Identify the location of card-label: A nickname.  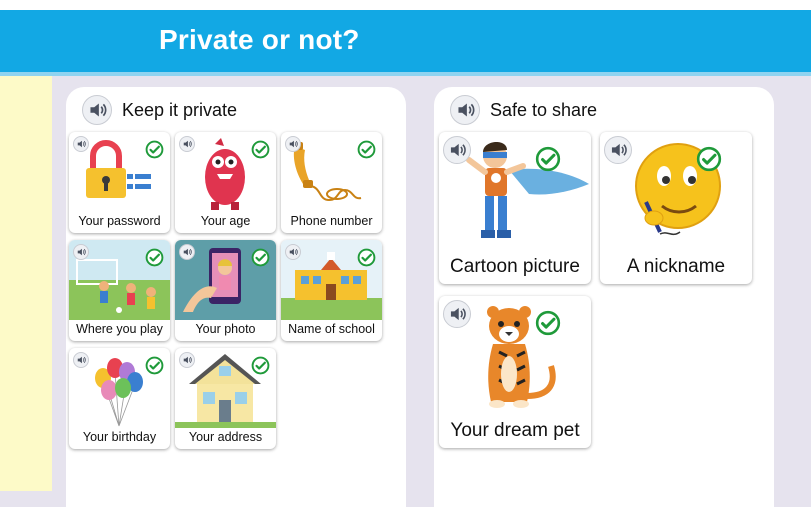
(676, 266).